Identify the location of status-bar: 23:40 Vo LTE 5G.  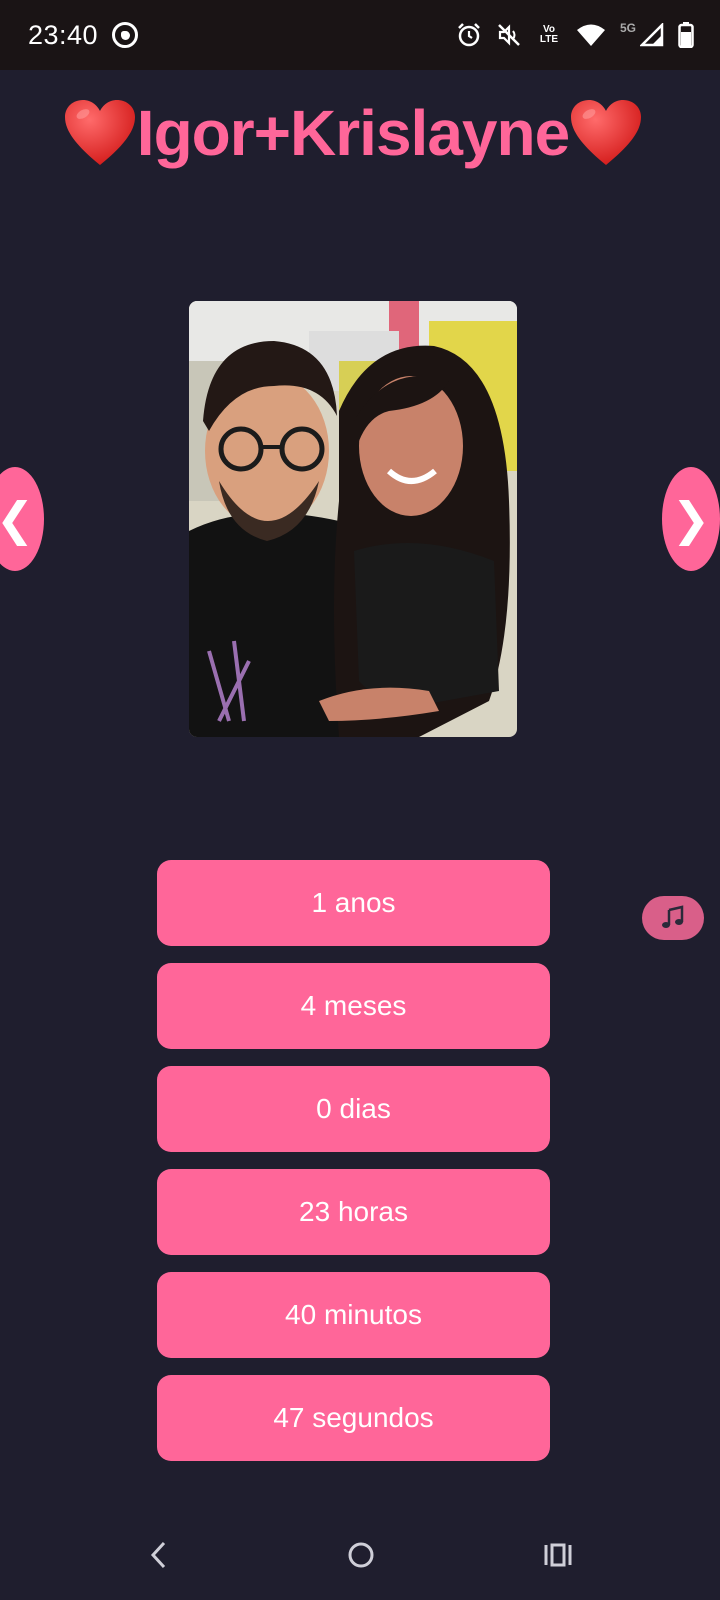
(360, 35).